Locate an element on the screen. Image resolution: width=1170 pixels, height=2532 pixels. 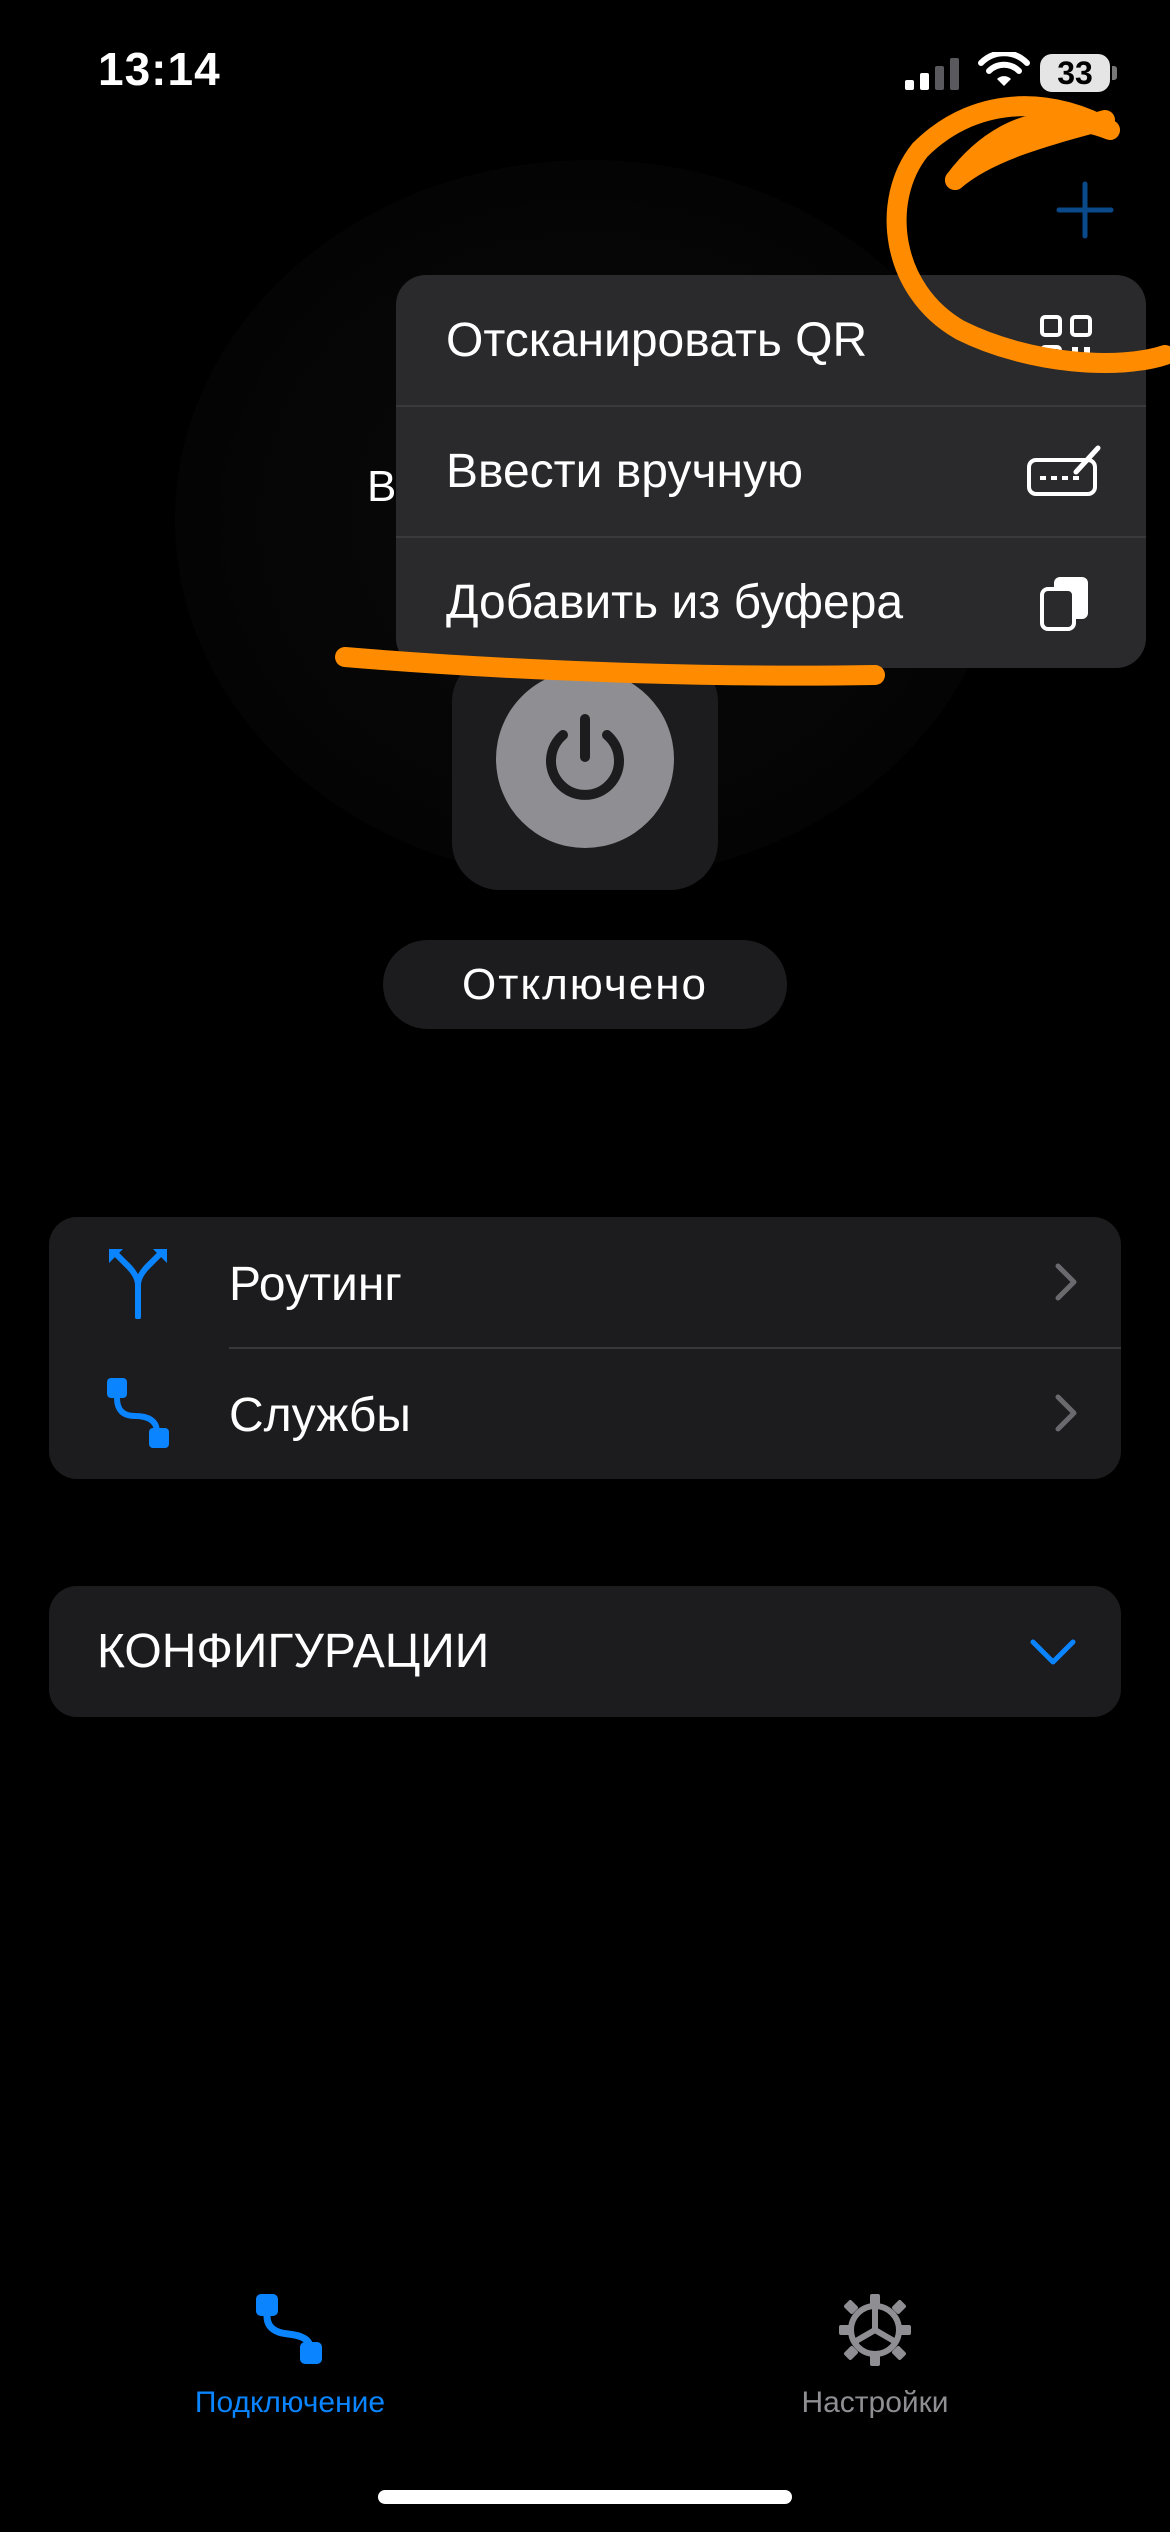
qr-code-icon is located at coordinates (1066, 340).